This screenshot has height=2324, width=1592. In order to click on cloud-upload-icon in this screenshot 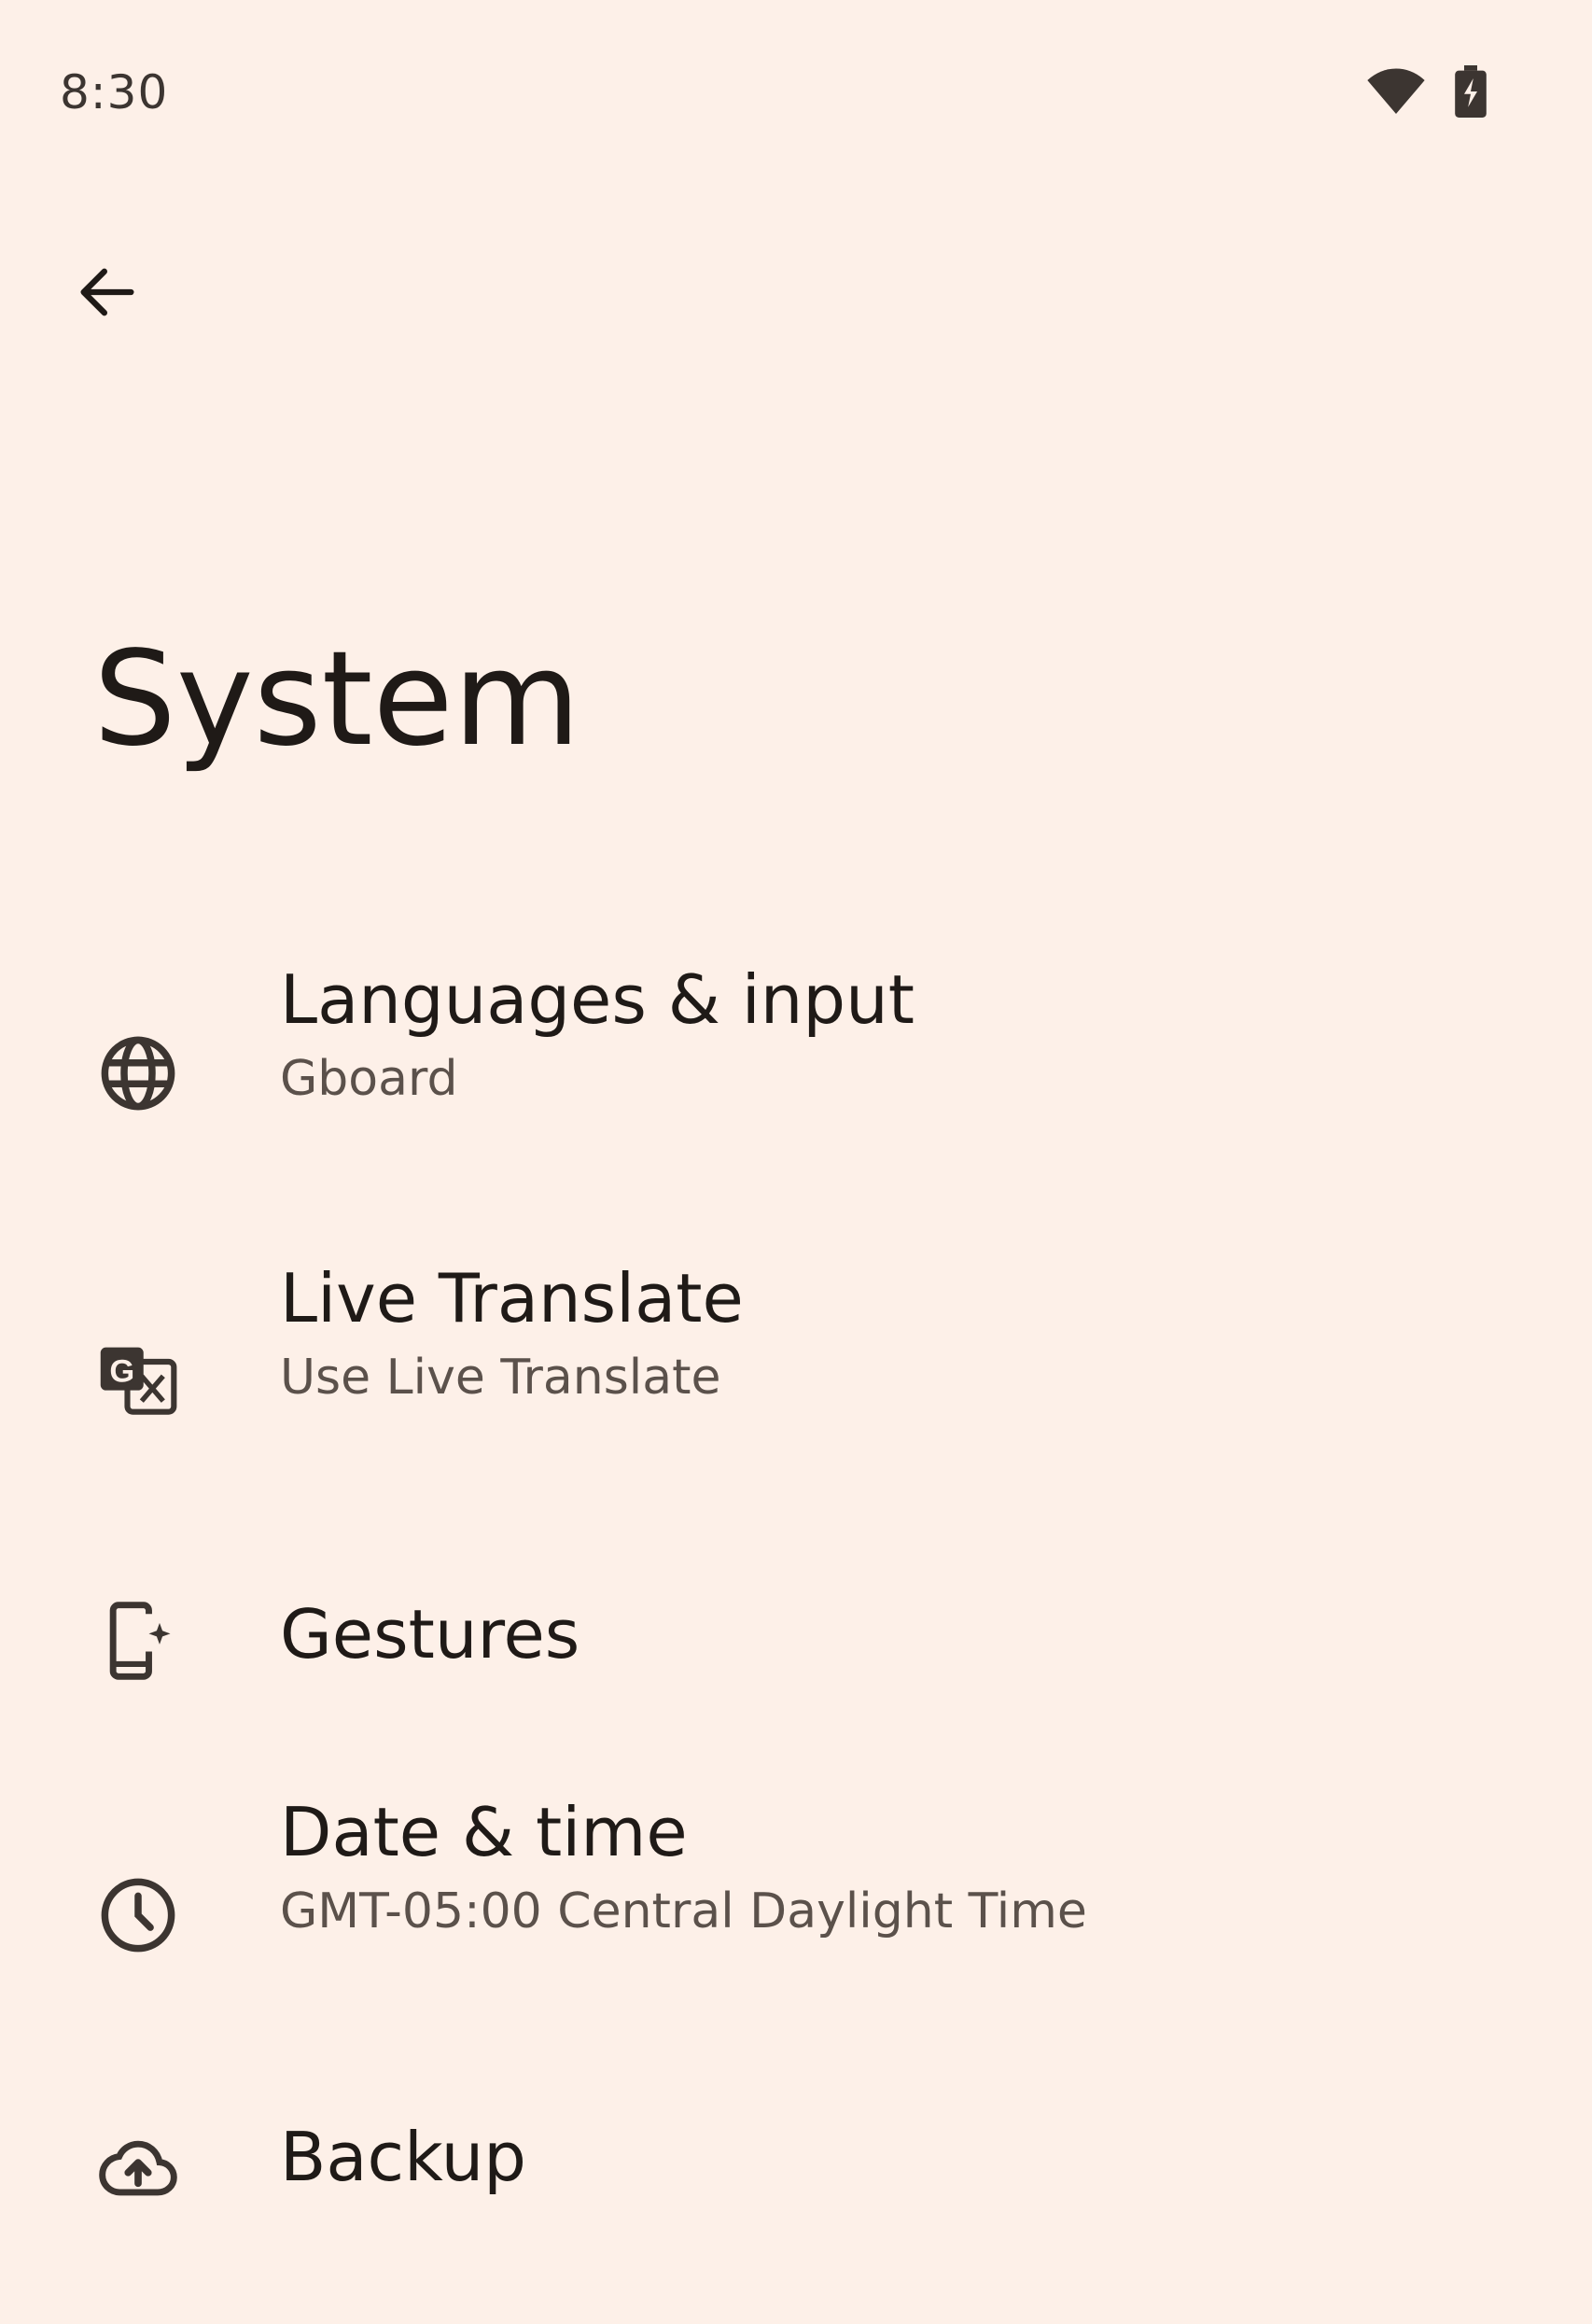, I will do `click(138, 2169)`.